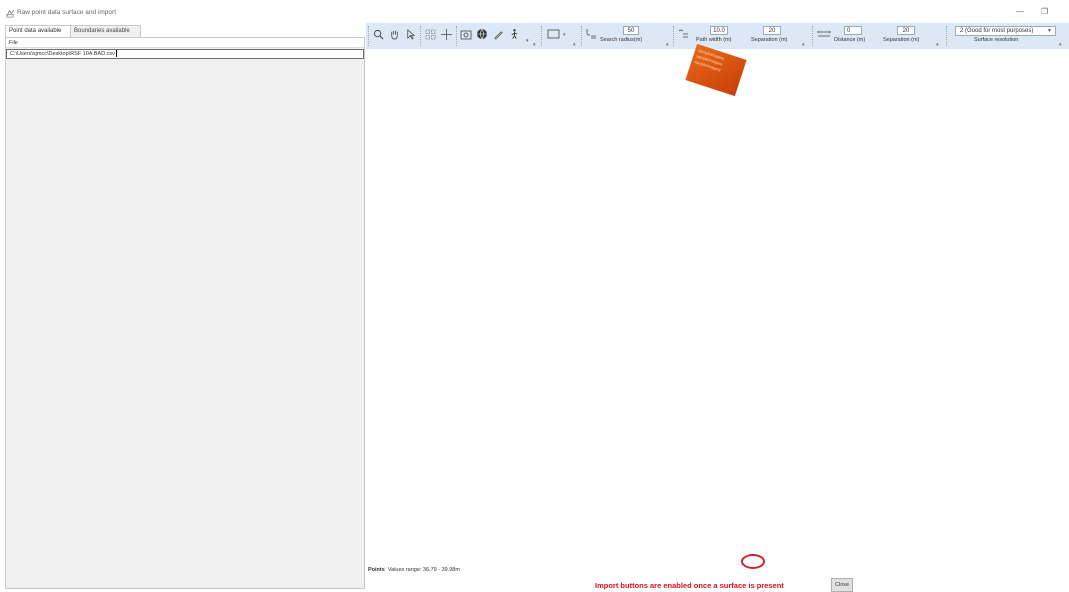 The height and width of the screenshot is (592, 1069). I want to click on contour-separation-input: 20, so click(906, 30).